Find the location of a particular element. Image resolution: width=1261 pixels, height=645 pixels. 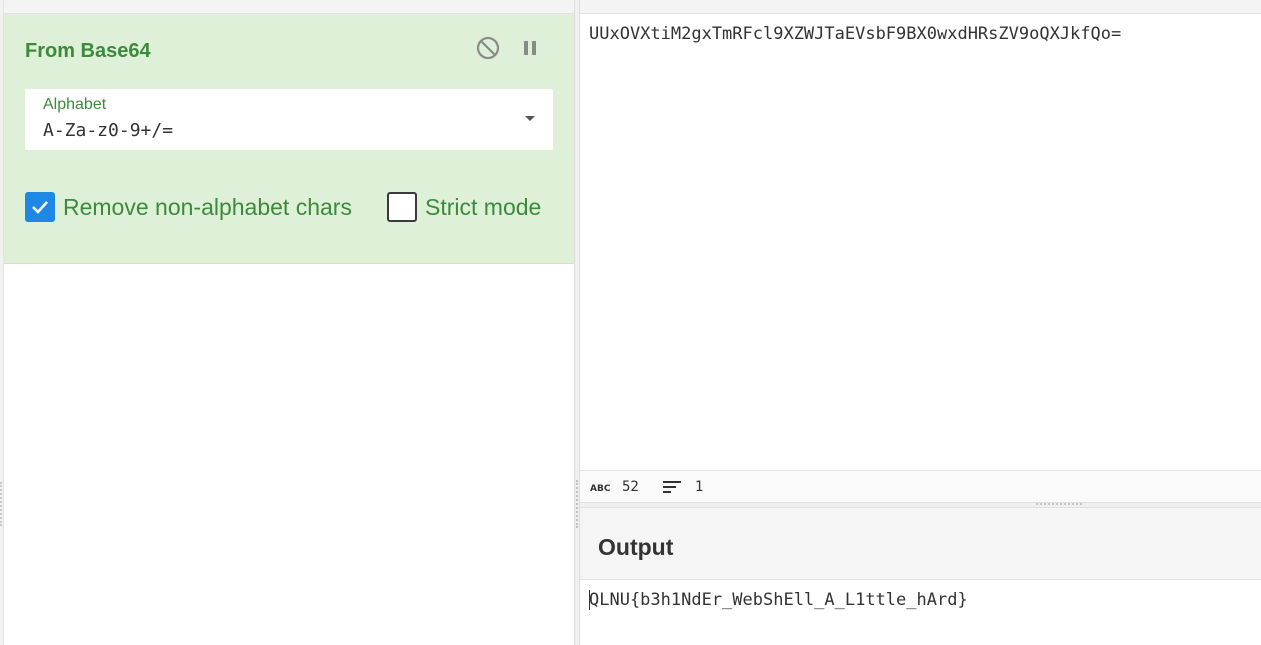

output-title: Output is located at coordinates (636, 547).